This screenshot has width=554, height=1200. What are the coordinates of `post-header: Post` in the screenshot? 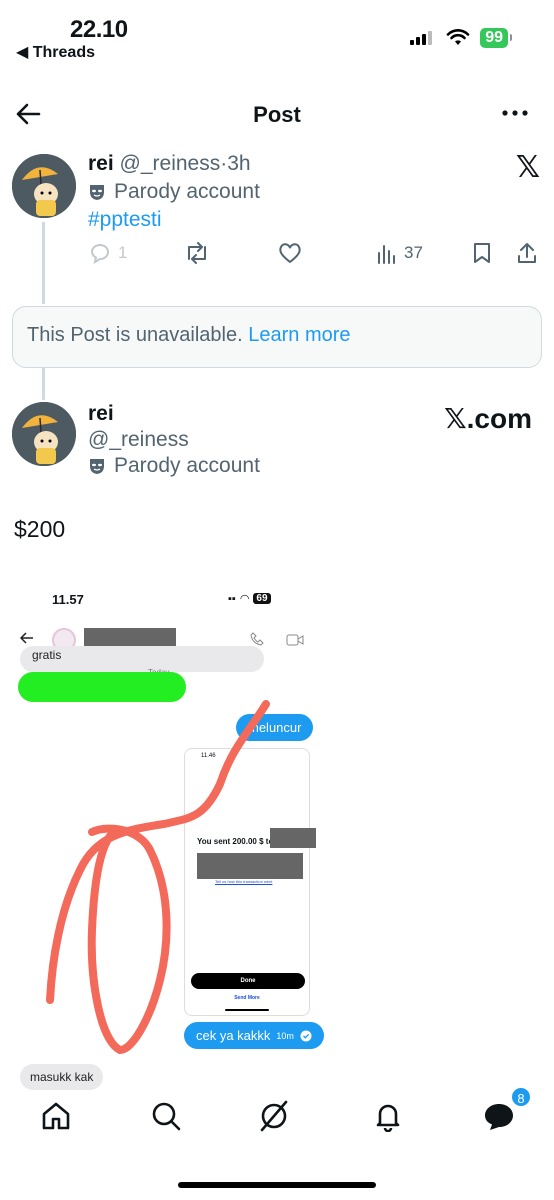 It's located at (277, 115).